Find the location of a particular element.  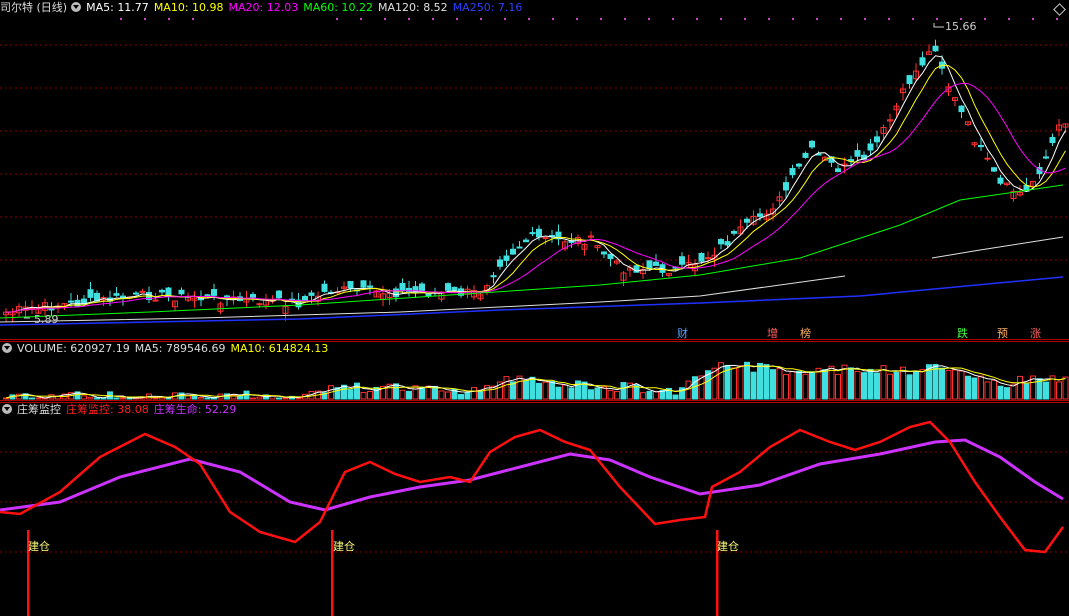

line1-legend: 庄筹监控: 38.08 is located at coordinates (107, 409).